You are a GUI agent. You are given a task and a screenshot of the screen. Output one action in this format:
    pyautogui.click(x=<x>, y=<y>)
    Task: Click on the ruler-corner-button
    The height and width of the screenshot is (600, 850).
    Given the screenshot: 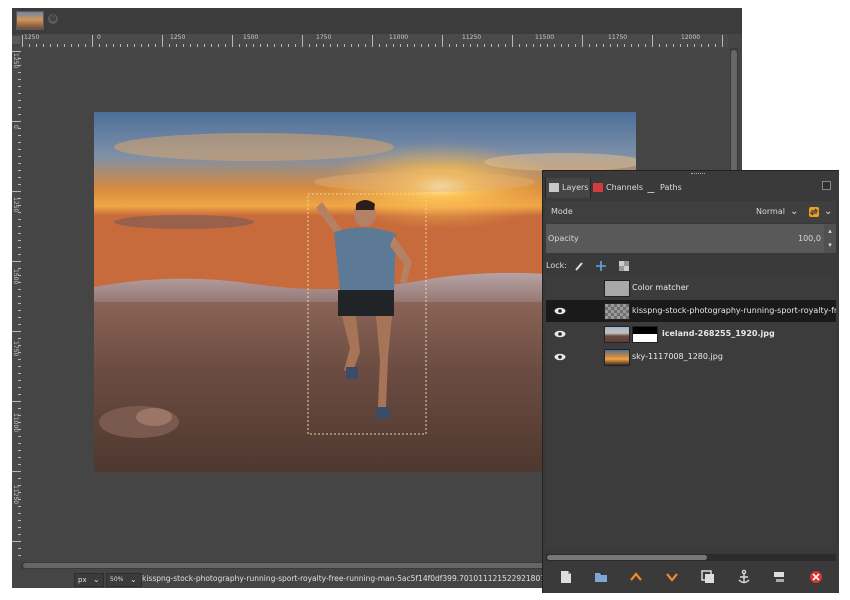 What is the action you would take?
    pyautogui.click(x=16, y=40)
    